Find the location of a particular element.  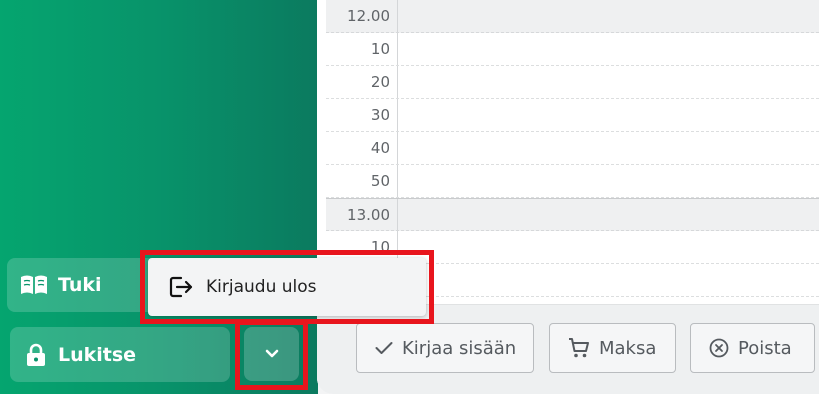

highlight-box-menu is located at coordinates (287, 287).